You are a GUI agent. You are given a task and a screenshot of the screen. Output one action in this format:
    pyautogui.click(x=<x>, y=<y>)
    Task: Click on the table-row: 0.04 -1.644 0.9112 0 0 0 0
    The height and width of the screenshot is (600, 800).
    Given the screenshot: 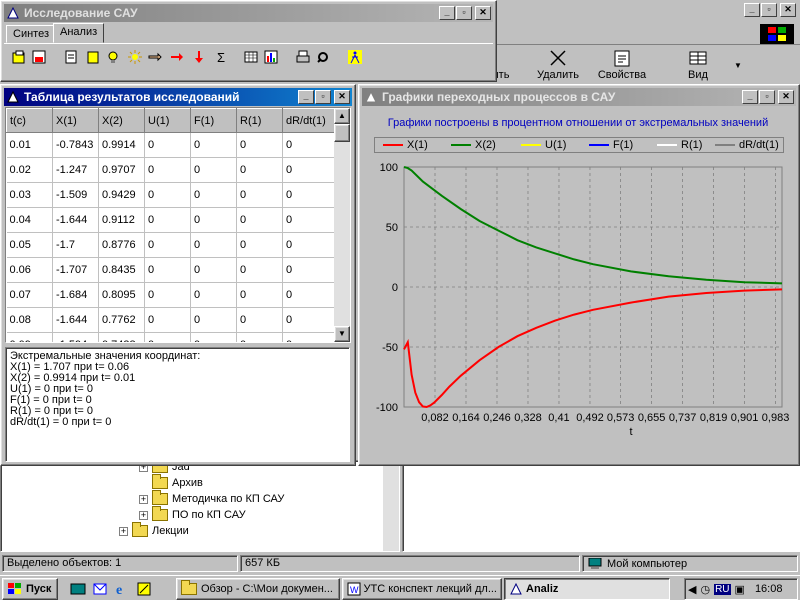 What is the action you would take?
    pyautogui.click(x=170, y=220)
    